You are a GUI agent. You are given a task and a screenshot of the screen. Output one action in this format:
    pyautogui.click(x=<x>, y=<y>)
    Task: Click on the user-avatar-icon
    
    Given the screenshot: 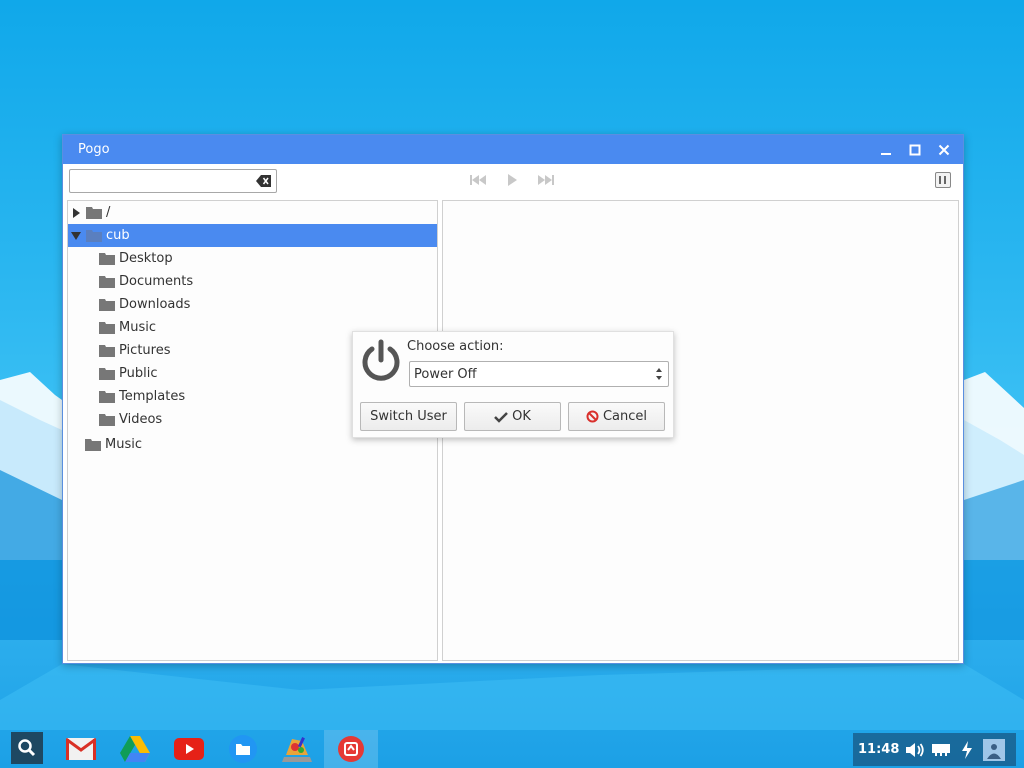 What is the action you would take?
    pyautogui.click(x=994, y=749)
    